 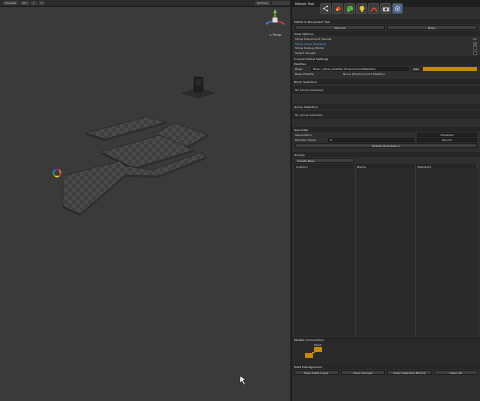 What do you see at coordinates (364, 74) in the screenshot?
I see `palette-object-field: None (Environment Palette)` at bounding box center [364, 74].